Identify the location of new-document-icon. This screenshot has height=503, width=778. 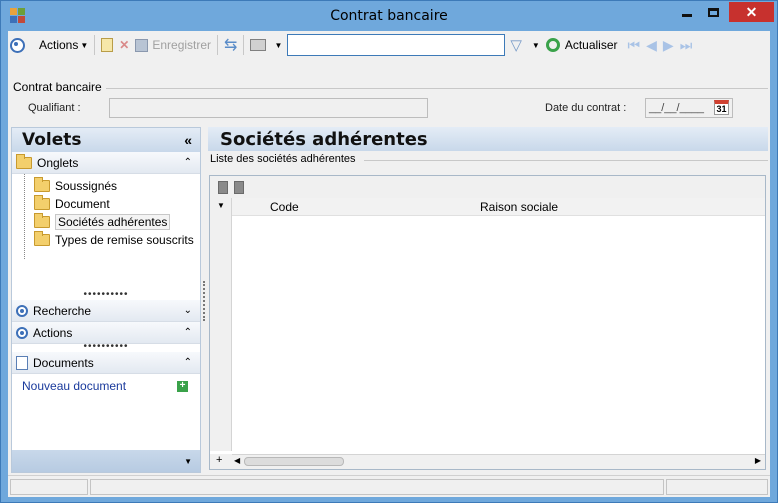
(107, 45).